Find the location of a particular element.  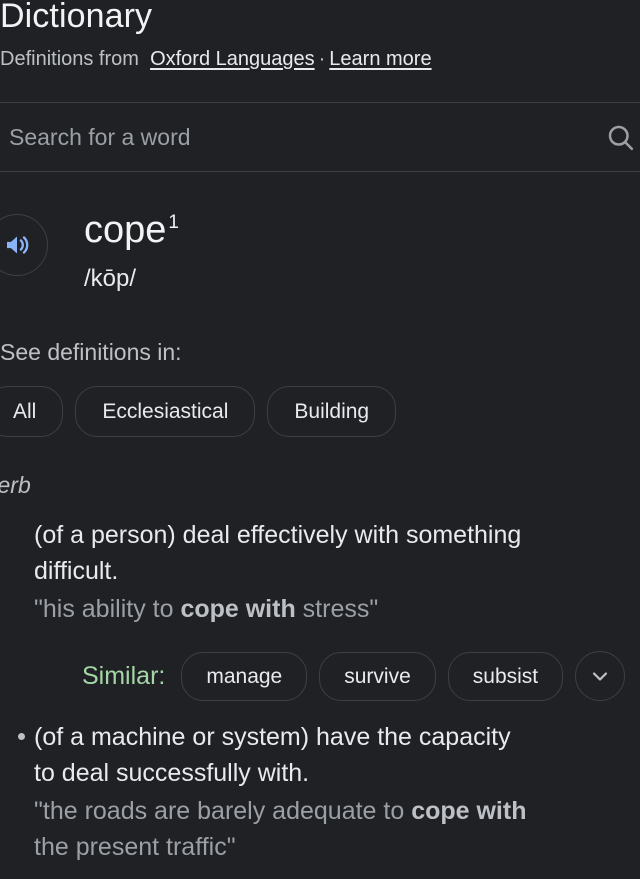

page-title: Dictionary is located at coordinates (76, 17).